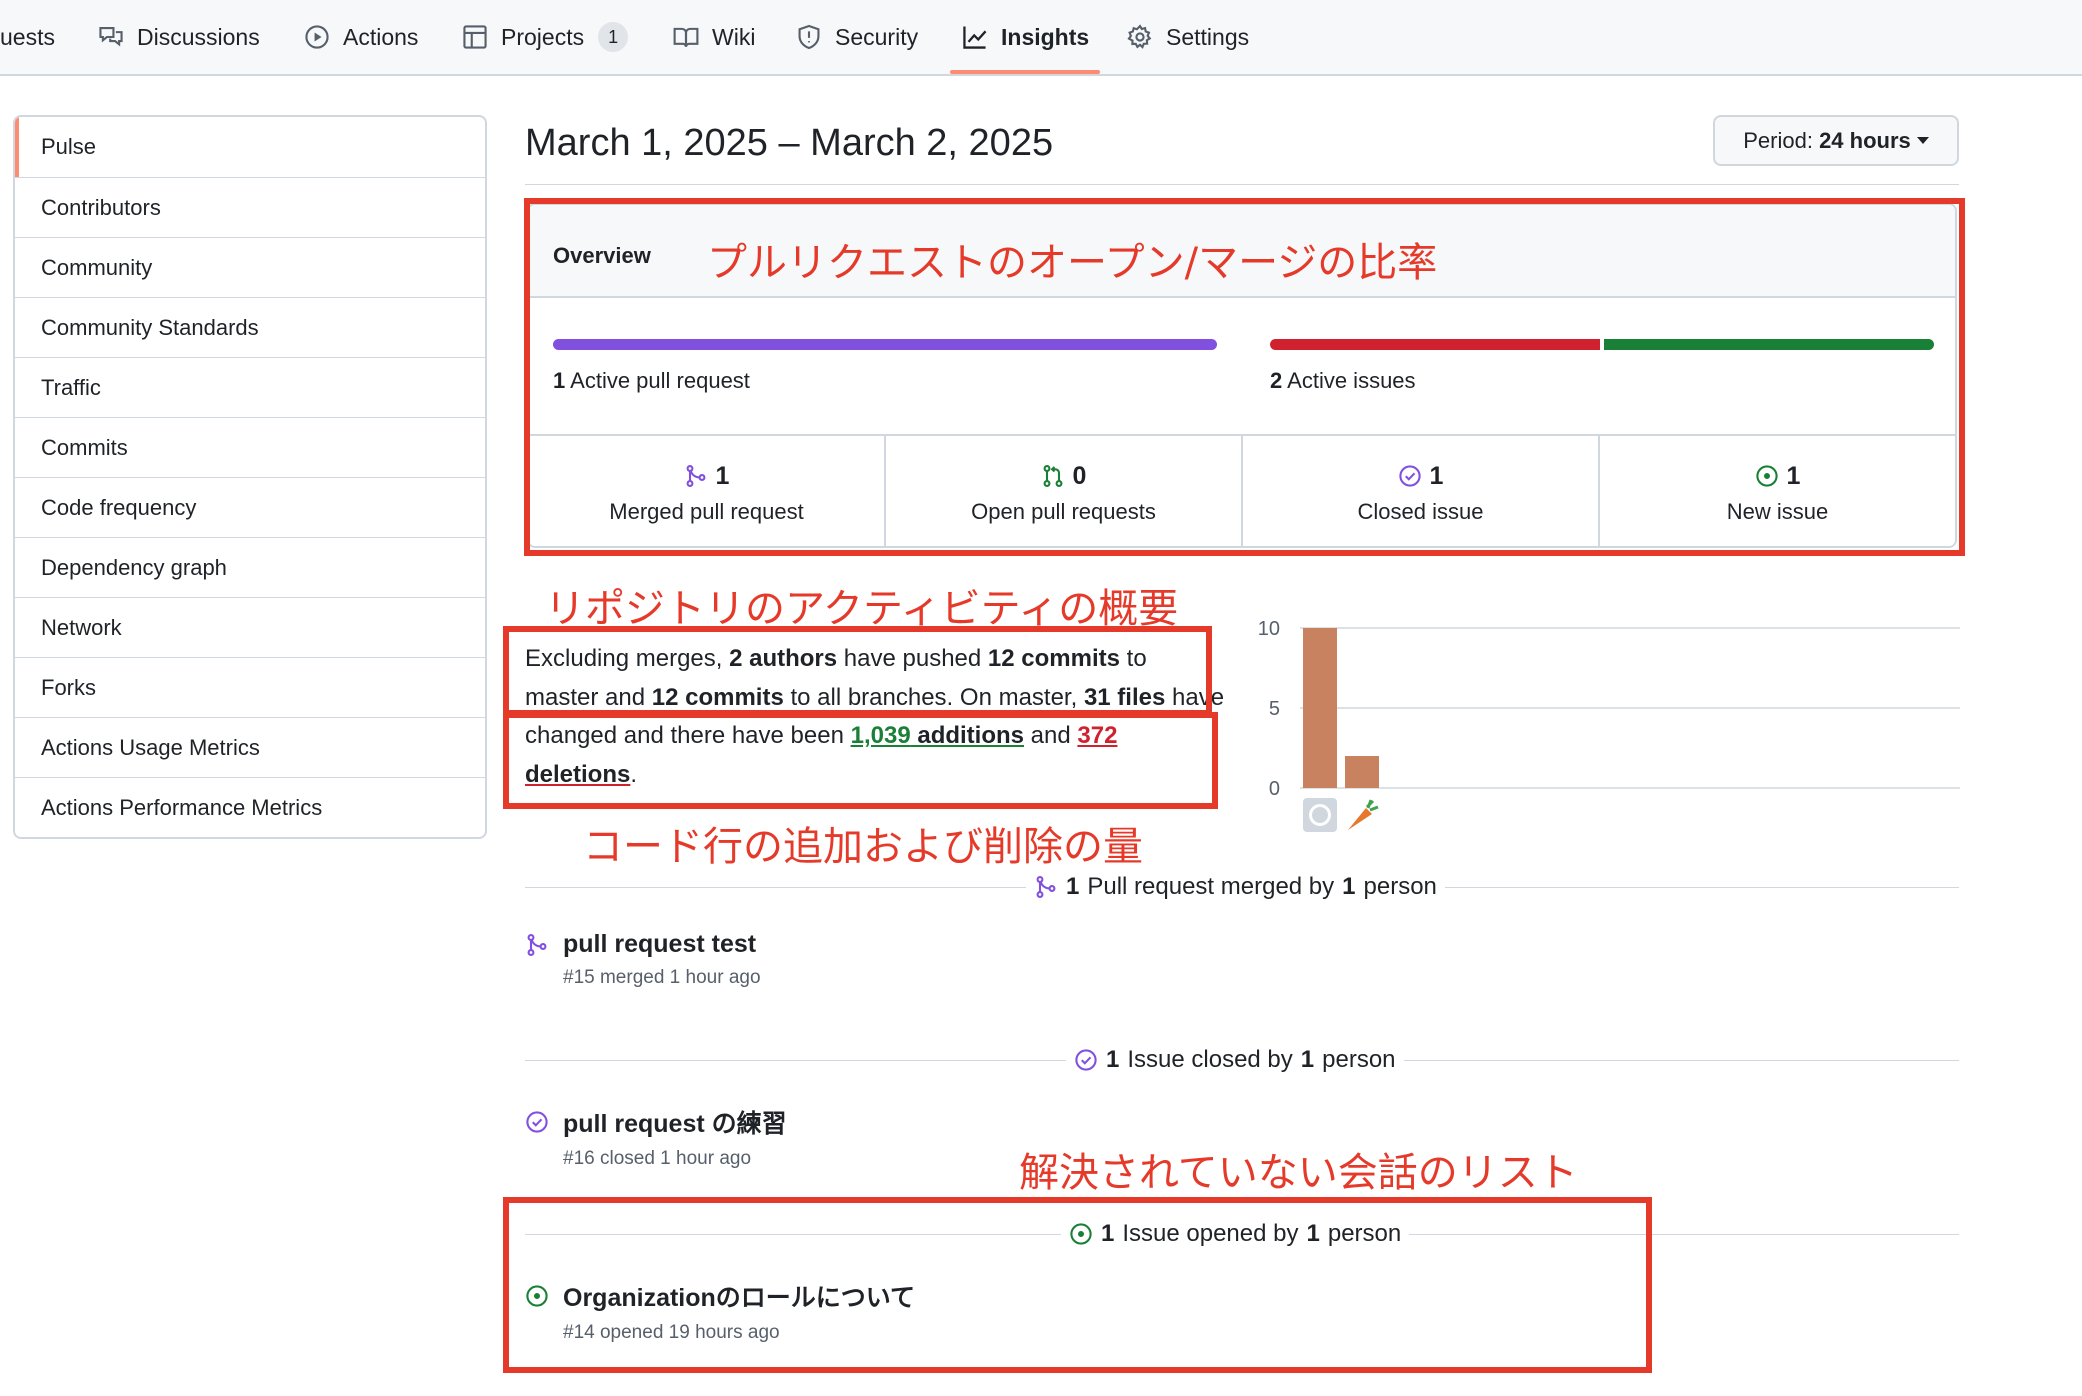 Image resolution: width=2082 pixels, height=1396 pixels. Describe the element at coordinates (1865, 140) in the screenshot. I see `period-value: 24 hours` at that location.